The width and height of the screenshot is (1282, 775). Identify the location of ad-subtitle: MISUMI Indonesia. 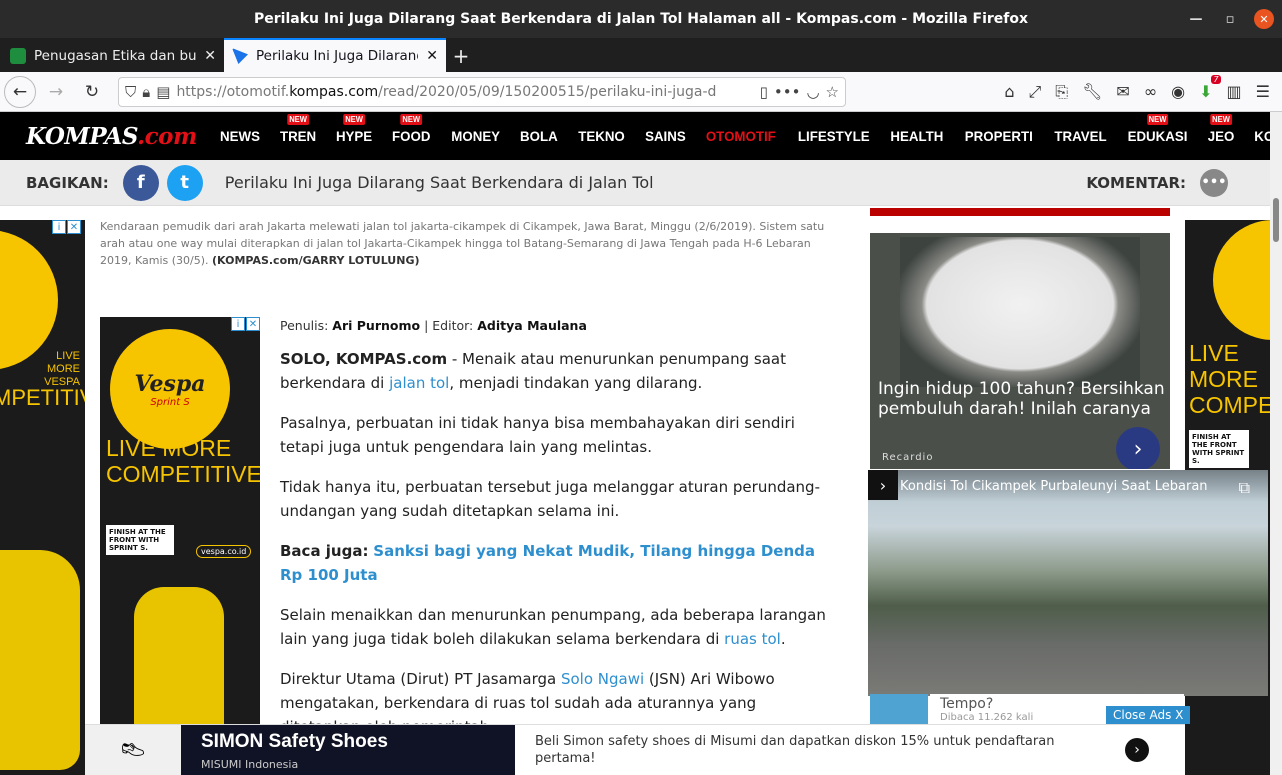
(250, 764).